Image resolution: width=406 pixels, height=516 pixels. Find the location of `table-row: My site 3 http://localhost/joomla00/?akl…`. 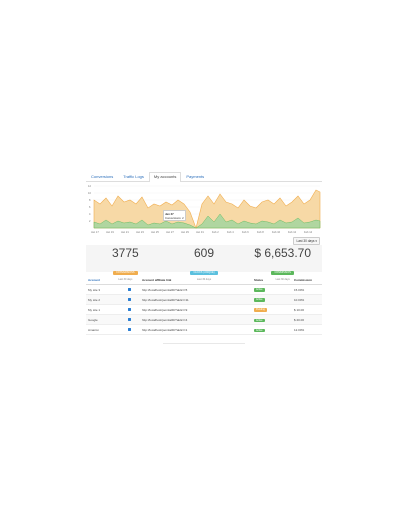

table-row: My site 3 http://localhost/joomla00/?akl… is located at coordinates (204, 290).